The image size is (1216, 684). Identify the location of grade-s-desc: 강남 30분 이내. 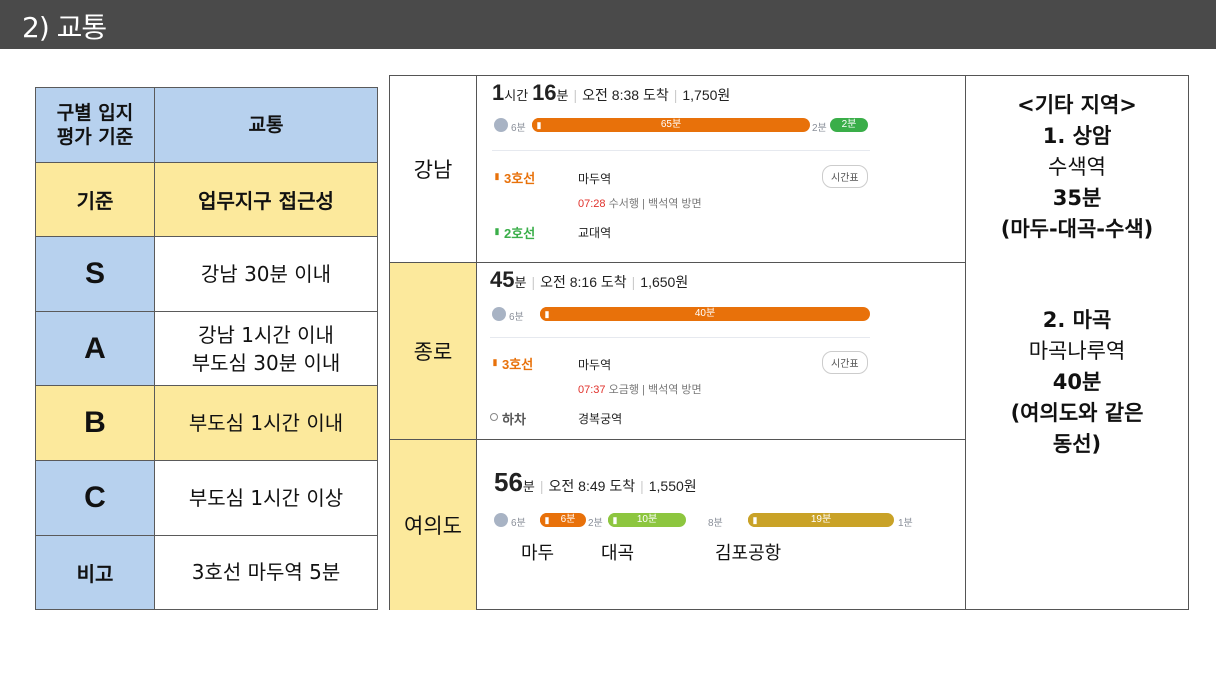
(266, 274).